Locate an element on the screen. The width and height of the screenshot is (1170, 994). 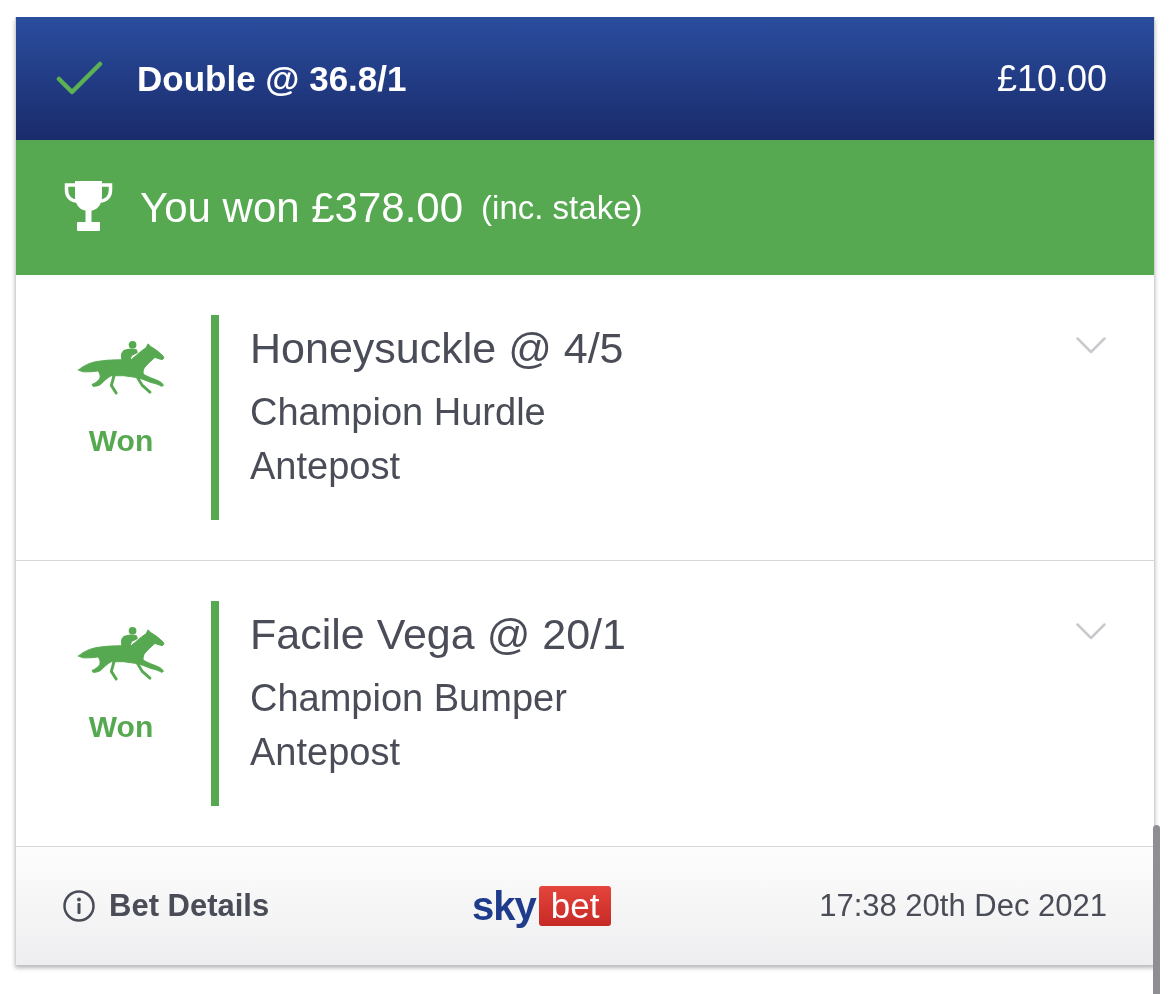
bet-title: Double @ 36.8/1 is located at coordinates (272, 78).